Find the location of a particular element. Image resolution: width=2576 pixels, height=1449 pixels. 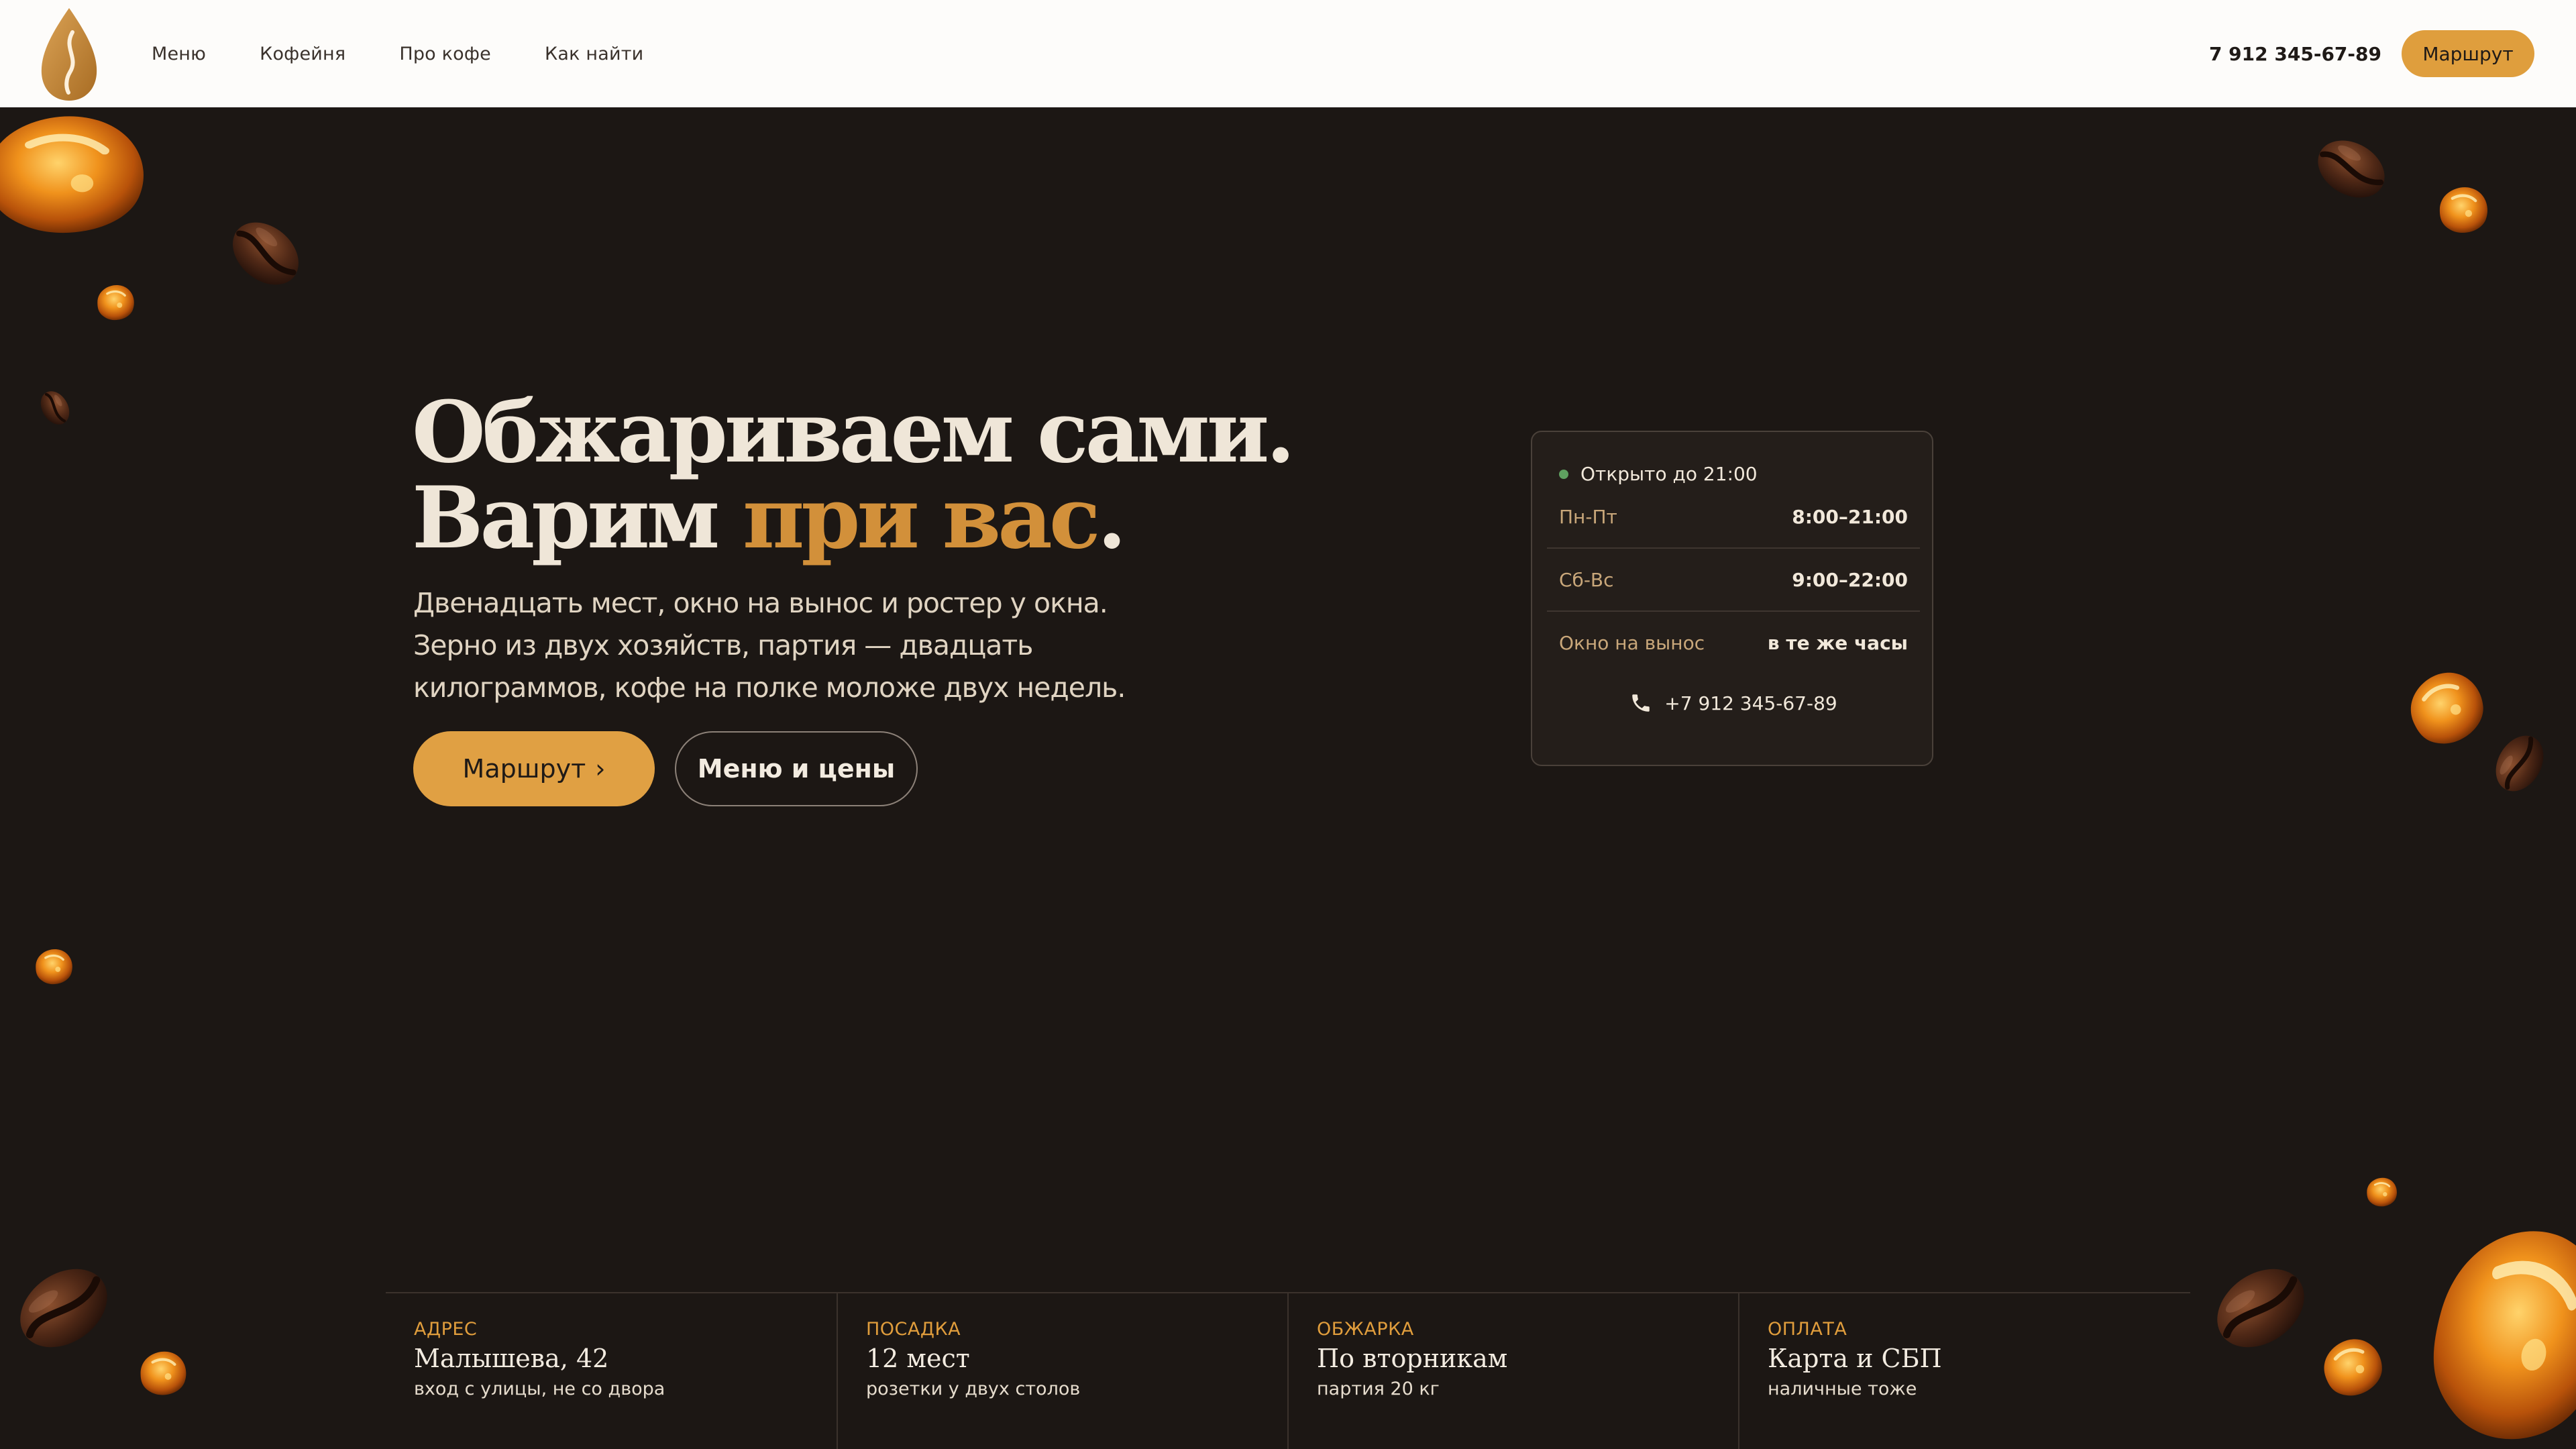

hero-title-line1: Обжариваем сами. is located at coordinates (853, 432).